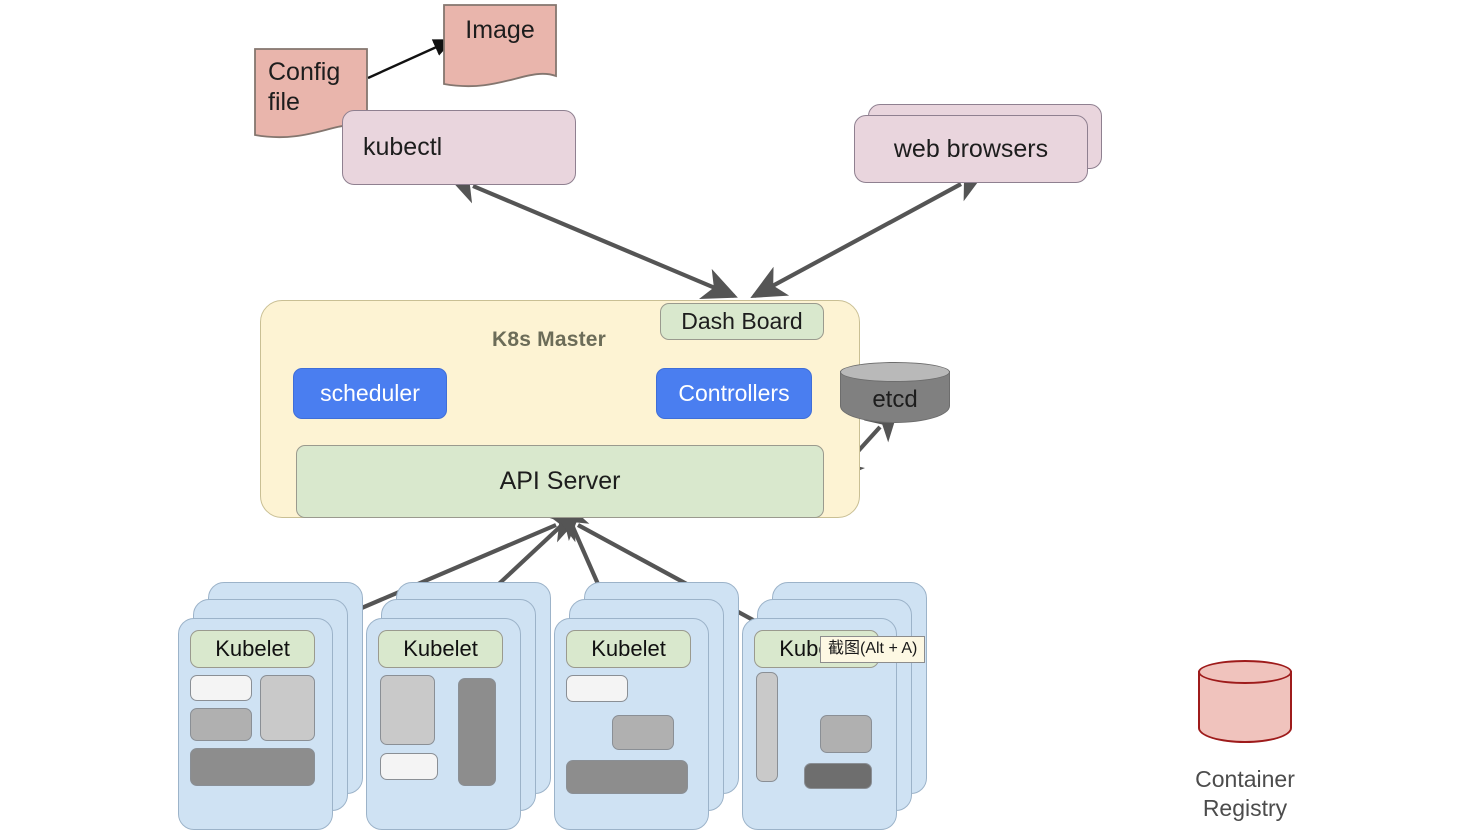 The width and height of the screenshot is (1478, 832). I want to click on worker-3-kubelet: Kubelet, so click(628, 649).